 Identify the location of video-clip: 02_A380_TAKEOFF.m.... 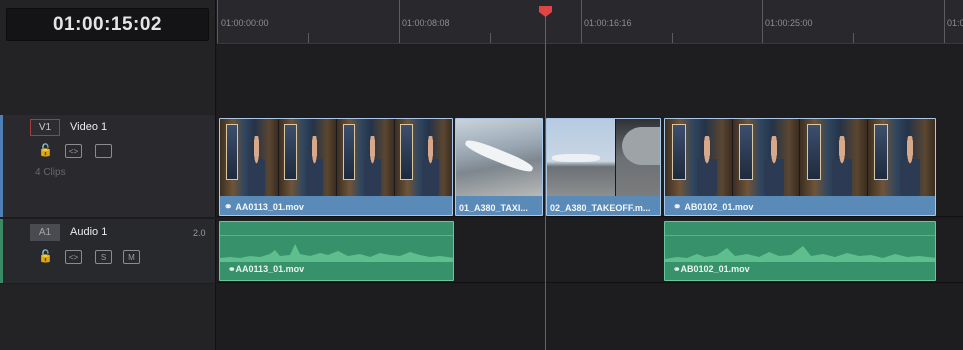
(603, 167).